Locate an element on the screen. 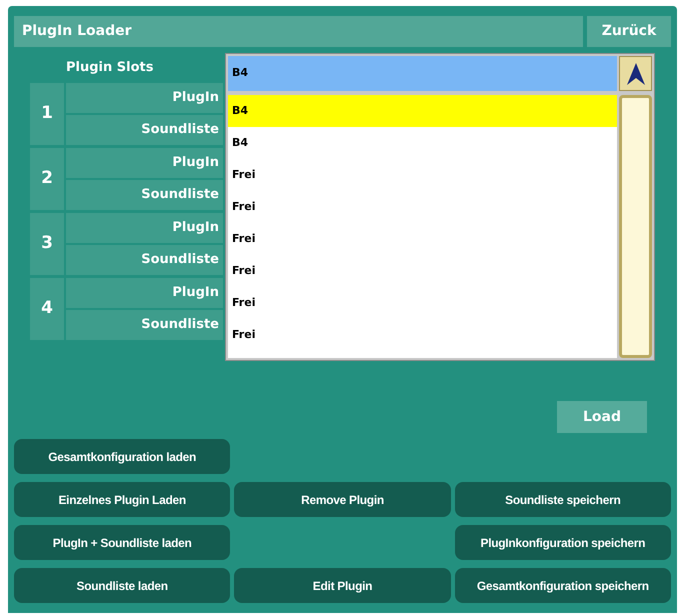 The image size is (685, 616). slot-number: 2 is located at coordinates (47, 179).